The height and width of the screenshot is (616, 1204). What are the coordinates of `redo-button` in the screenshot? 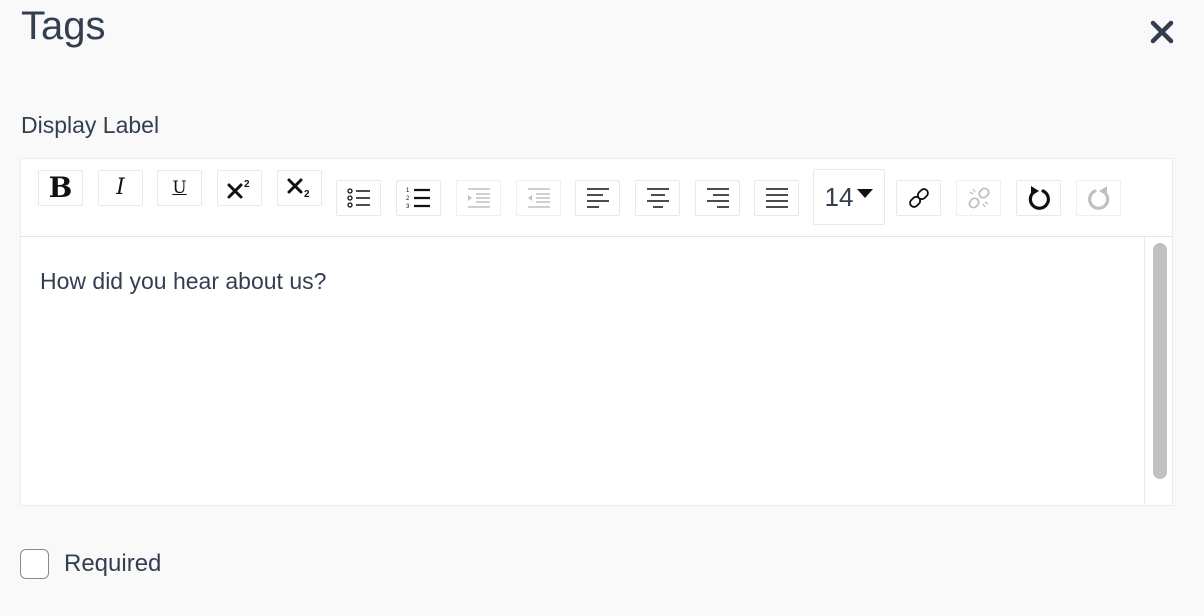 It's located at (1098, 198).